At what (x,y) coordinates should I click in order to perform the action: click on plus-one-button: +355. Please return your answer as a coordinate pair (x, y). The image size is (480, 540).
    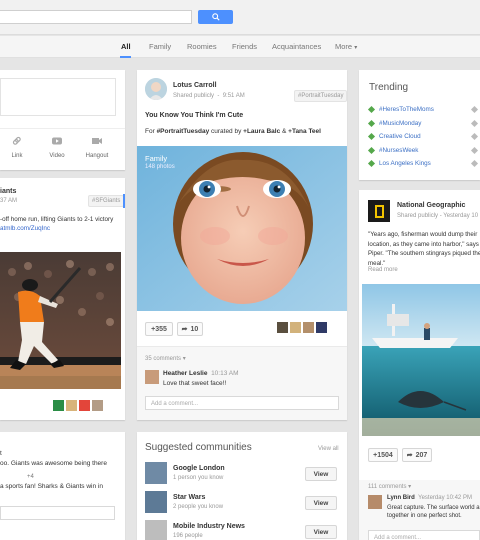
    Looking at the image, I should click on (159, 329).